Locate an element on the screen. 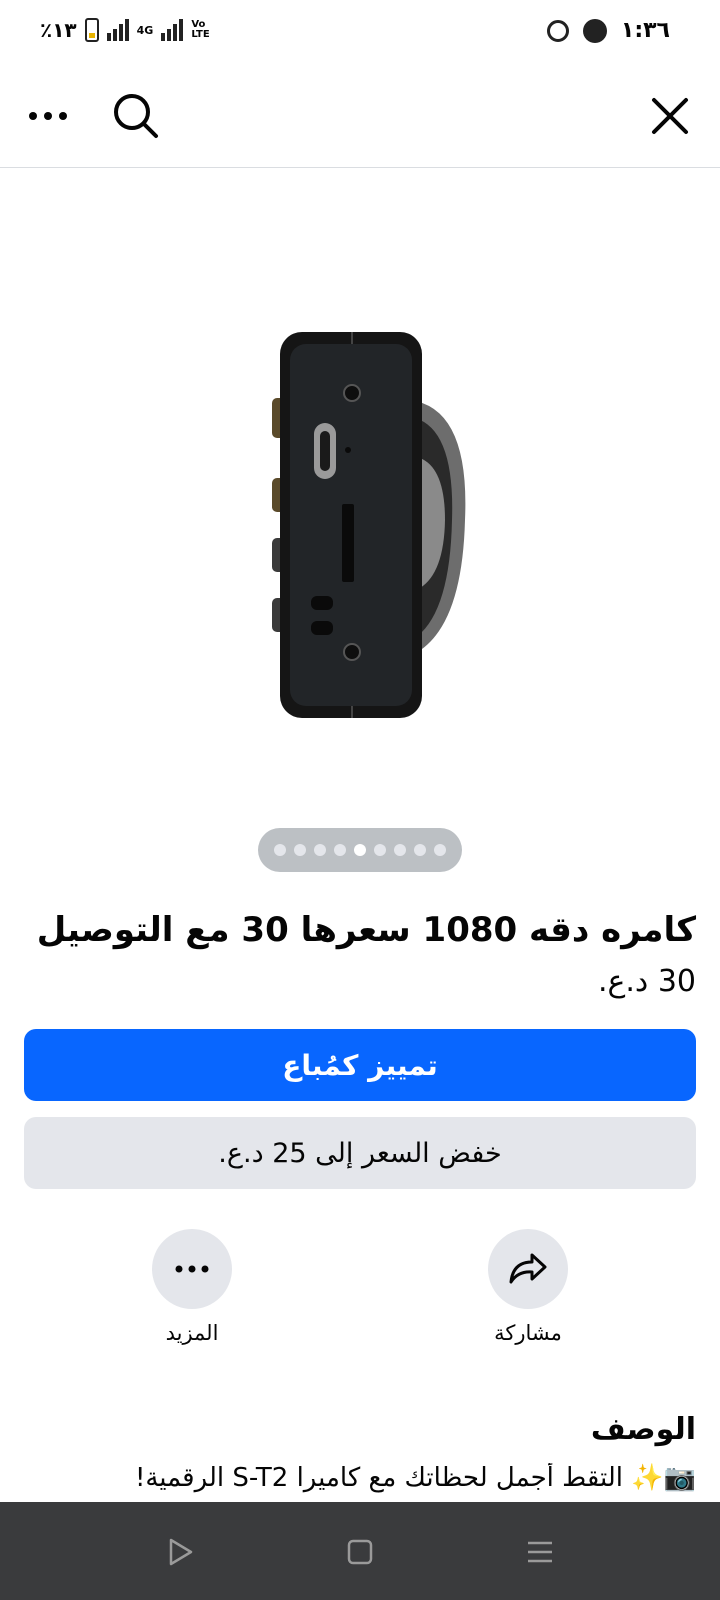  mark-as-sold-button: تمييز كمُباع is located at coordinates (360, 1065).